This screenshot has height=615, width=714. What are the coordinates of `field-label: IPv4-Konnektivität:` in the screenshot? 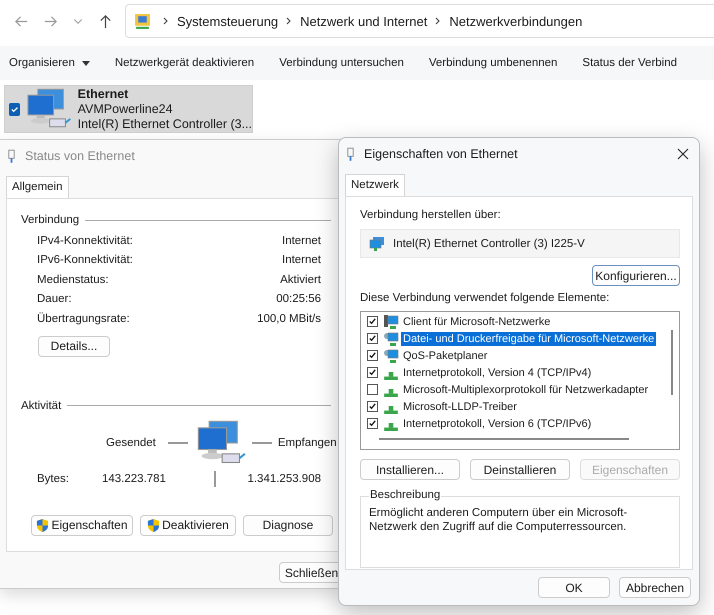 It's located at (85, 240).